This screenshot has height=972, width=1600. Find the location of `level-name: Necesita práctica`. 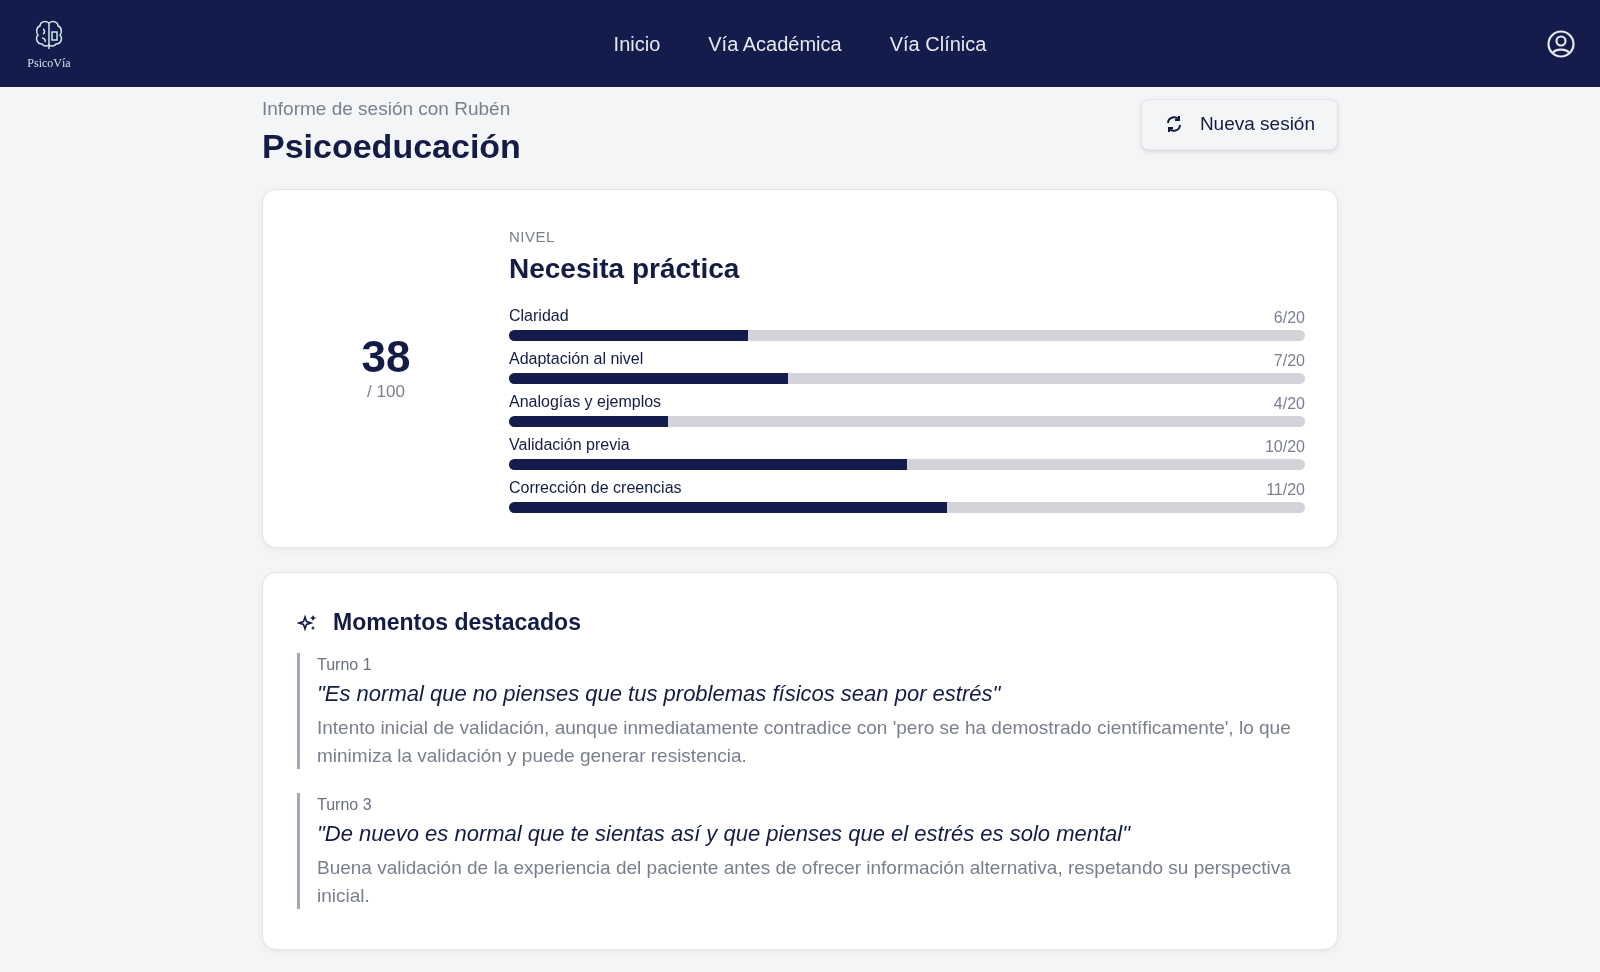

level-name: Necesita práctica is located at coordinates (625, 269).